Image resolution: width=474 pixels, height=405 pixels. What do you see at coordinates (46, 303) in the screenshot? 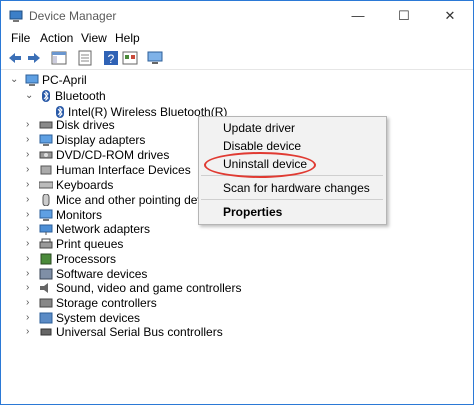
I see `storage-controller-icon` at bounding box center [46, 303].